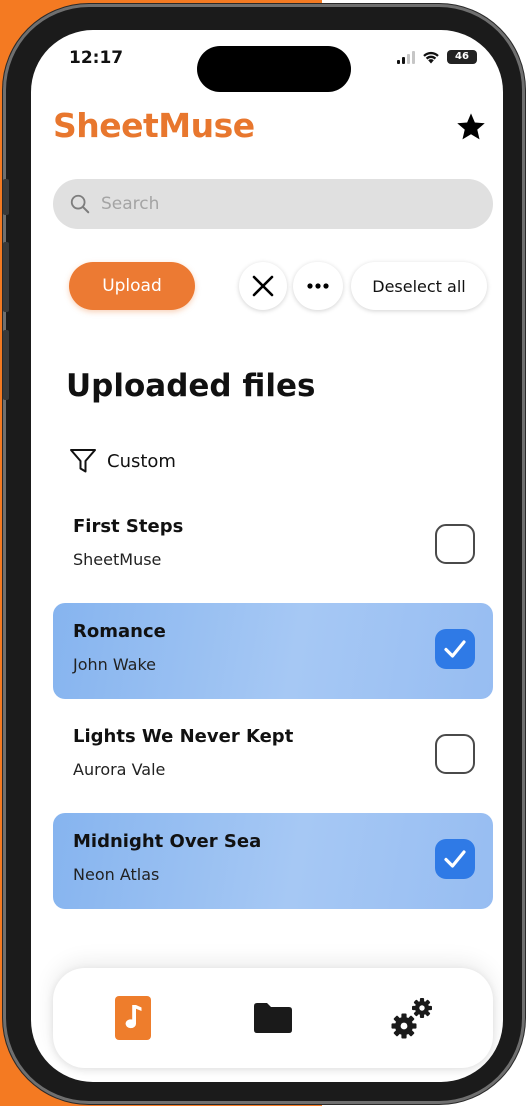  I want to click on status-time: 12:17, so click(96, 58).